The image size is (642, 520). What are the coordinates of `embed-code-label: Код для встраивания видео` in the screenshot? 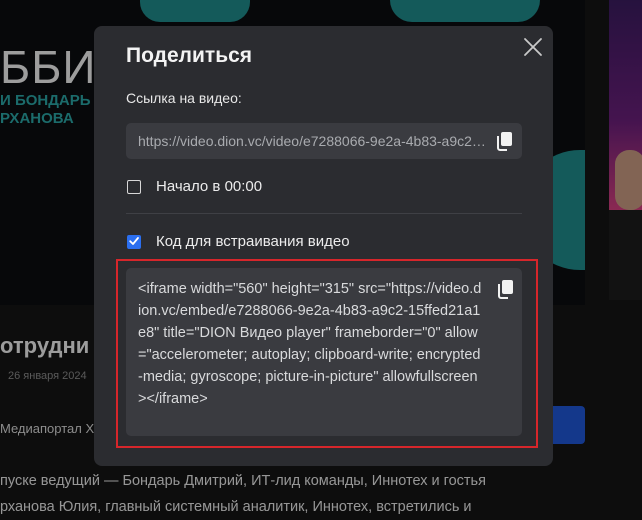 It's located at (253, 241).